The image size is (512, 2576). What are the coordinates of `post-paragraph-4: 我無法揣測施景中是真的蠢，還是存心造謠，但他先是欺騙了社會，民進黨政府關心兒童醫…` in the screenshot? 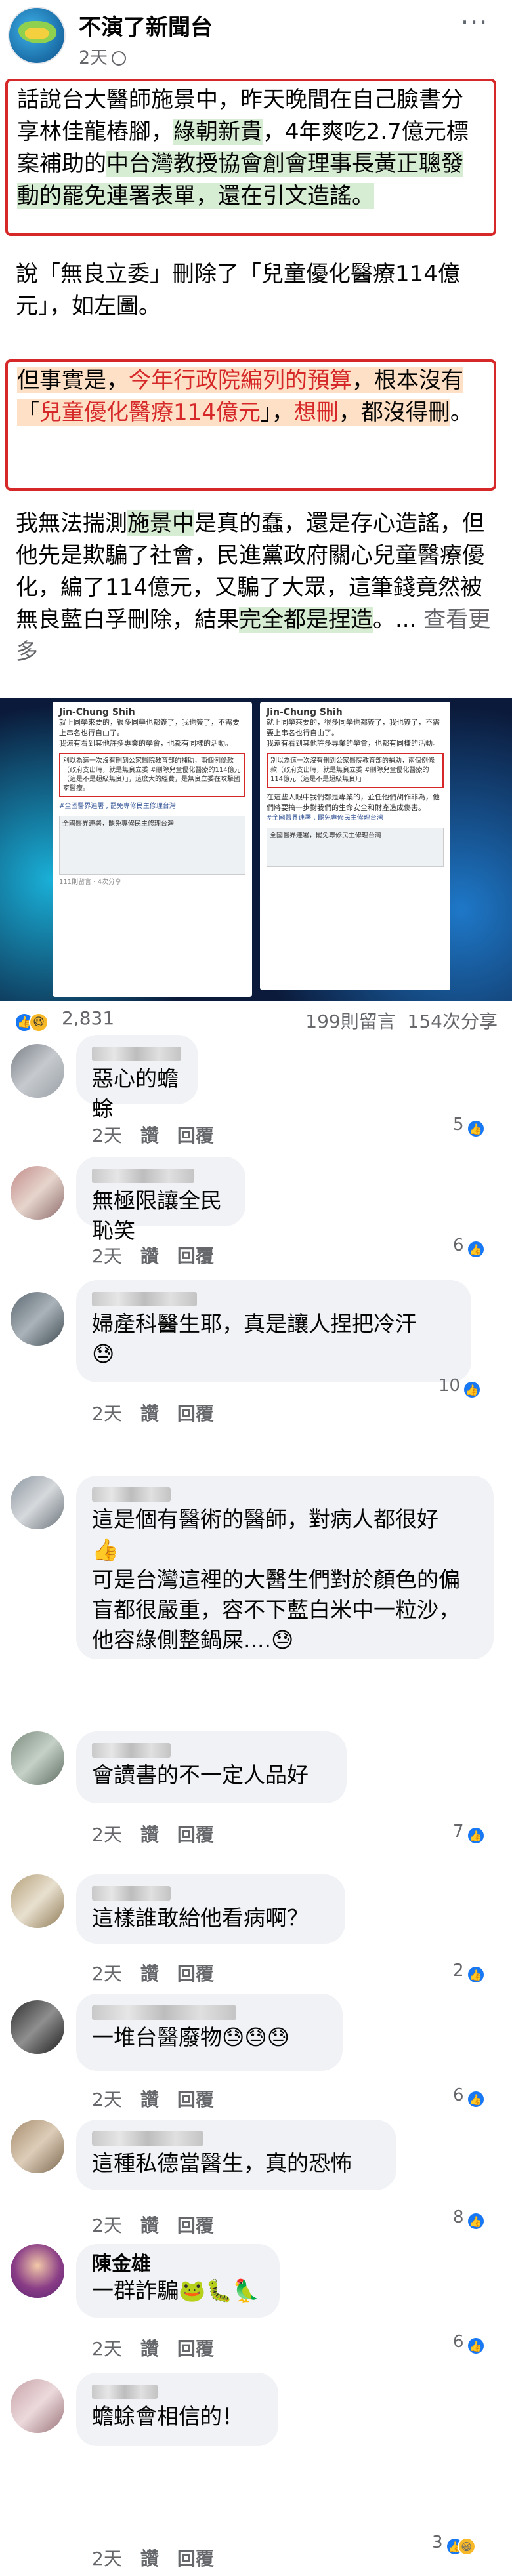 It's located at (255, 588).